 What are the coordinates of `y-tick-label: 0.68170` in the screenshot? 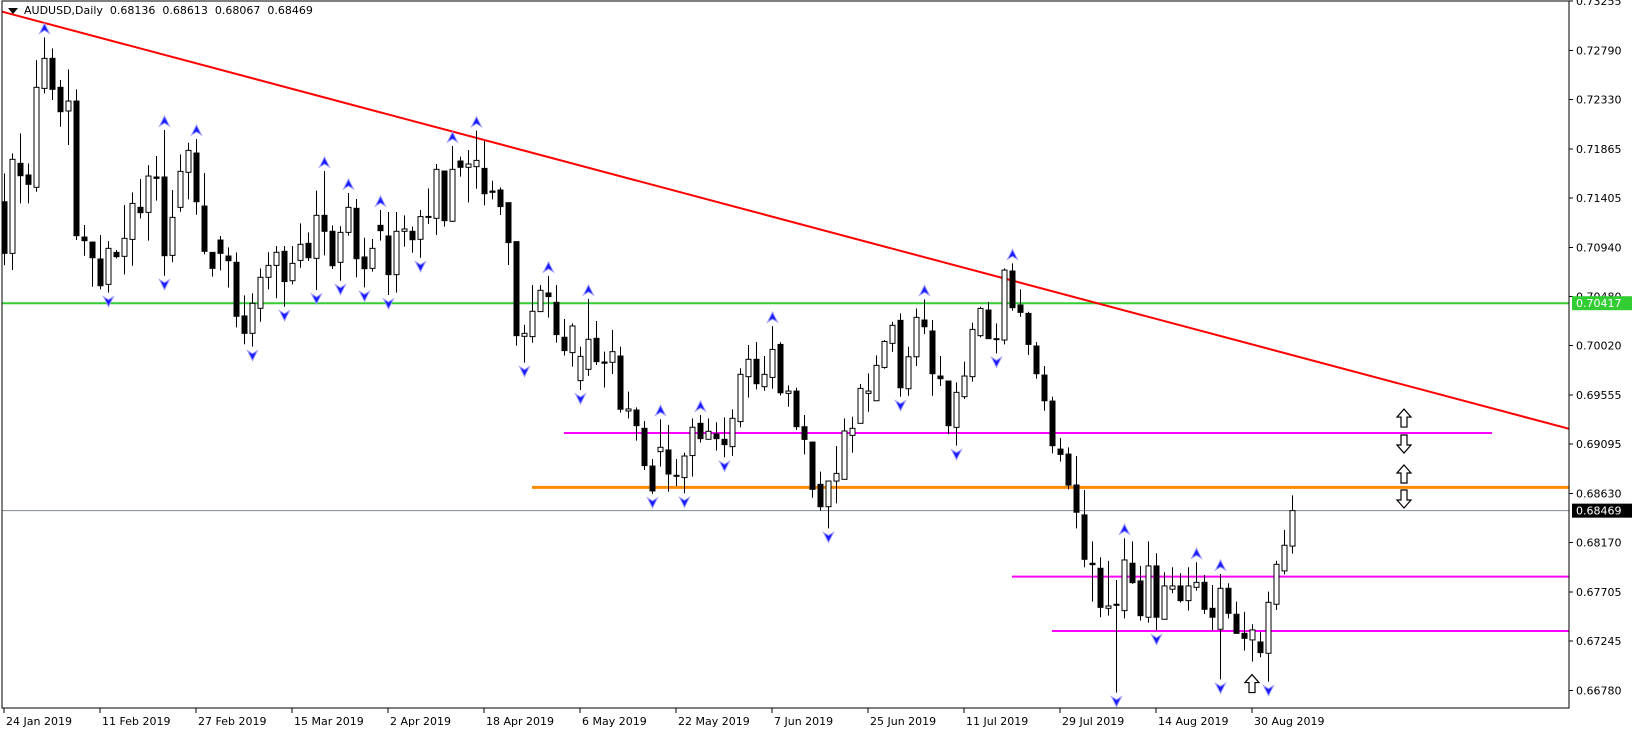 It's located at (1599, 542).